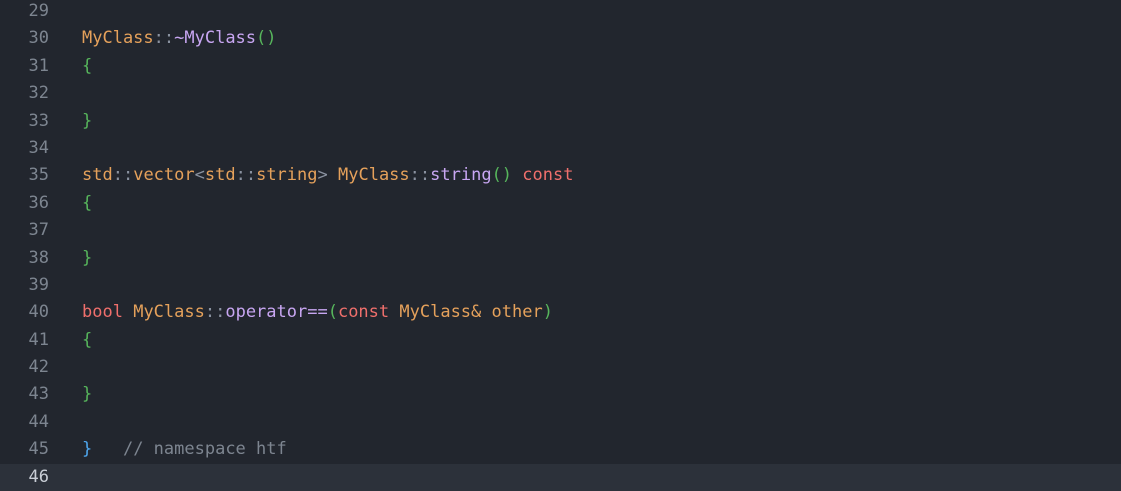 This screenshot has height=491, width=1121. What do you see at coordinates (38, 93) in the screenshot?
I see `line-number: 32` at bounding box center [38, 93].